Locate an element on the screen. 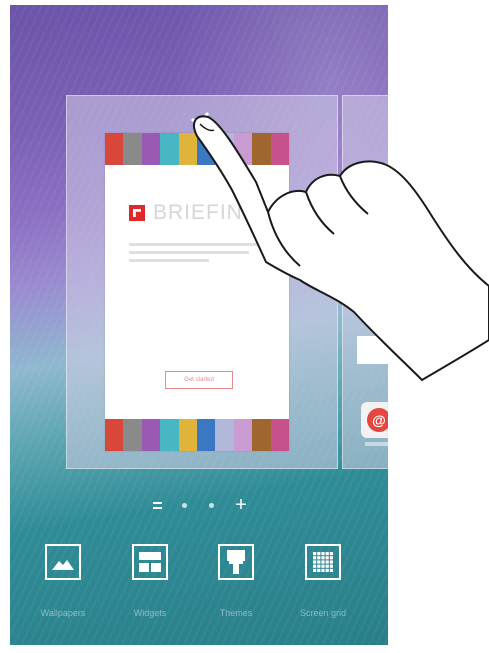 This screenshot has width=489, height=653. flipboard-logo-icon is located at coordinates (137, 213).